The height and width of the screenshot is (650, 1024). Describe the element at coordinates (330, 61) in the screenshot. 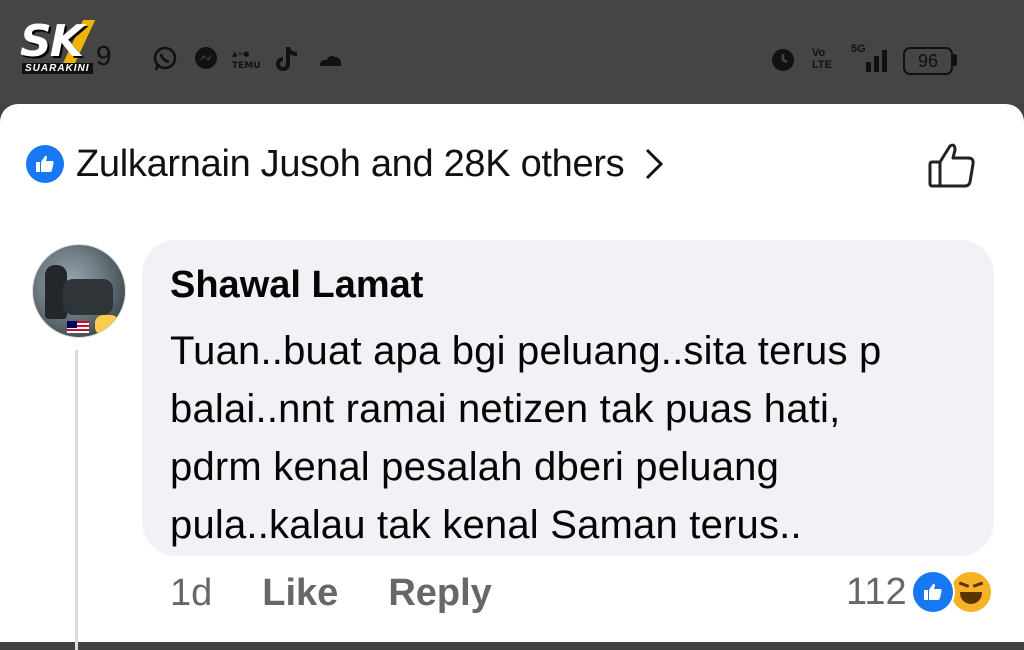

I see `cloud-icon` at that location.